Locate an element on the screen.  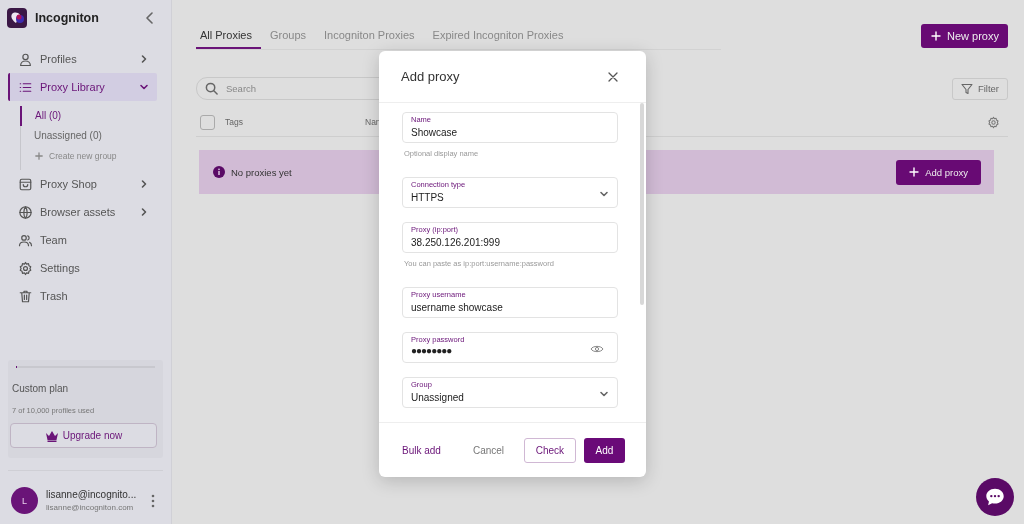
check-button: Check is located at coordinates (550, 450).